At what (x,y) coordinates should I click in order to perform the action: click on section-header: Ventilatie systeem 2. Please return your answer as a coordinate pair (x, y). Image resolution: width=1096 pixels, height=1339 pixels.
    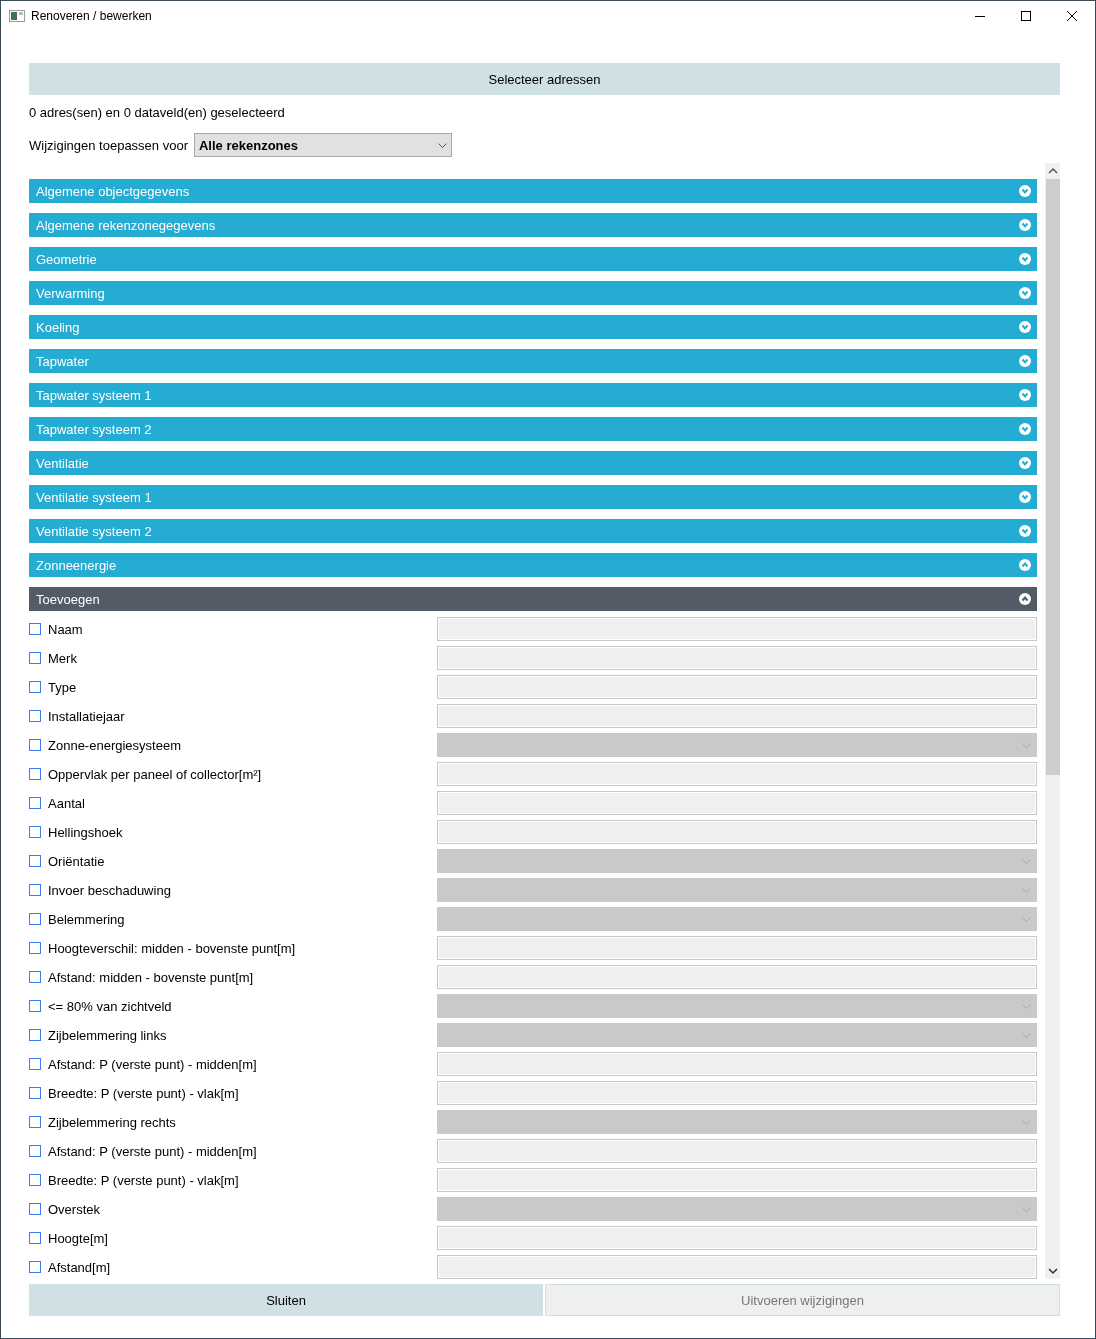
    Looking at the image, I should click on (533, 531).